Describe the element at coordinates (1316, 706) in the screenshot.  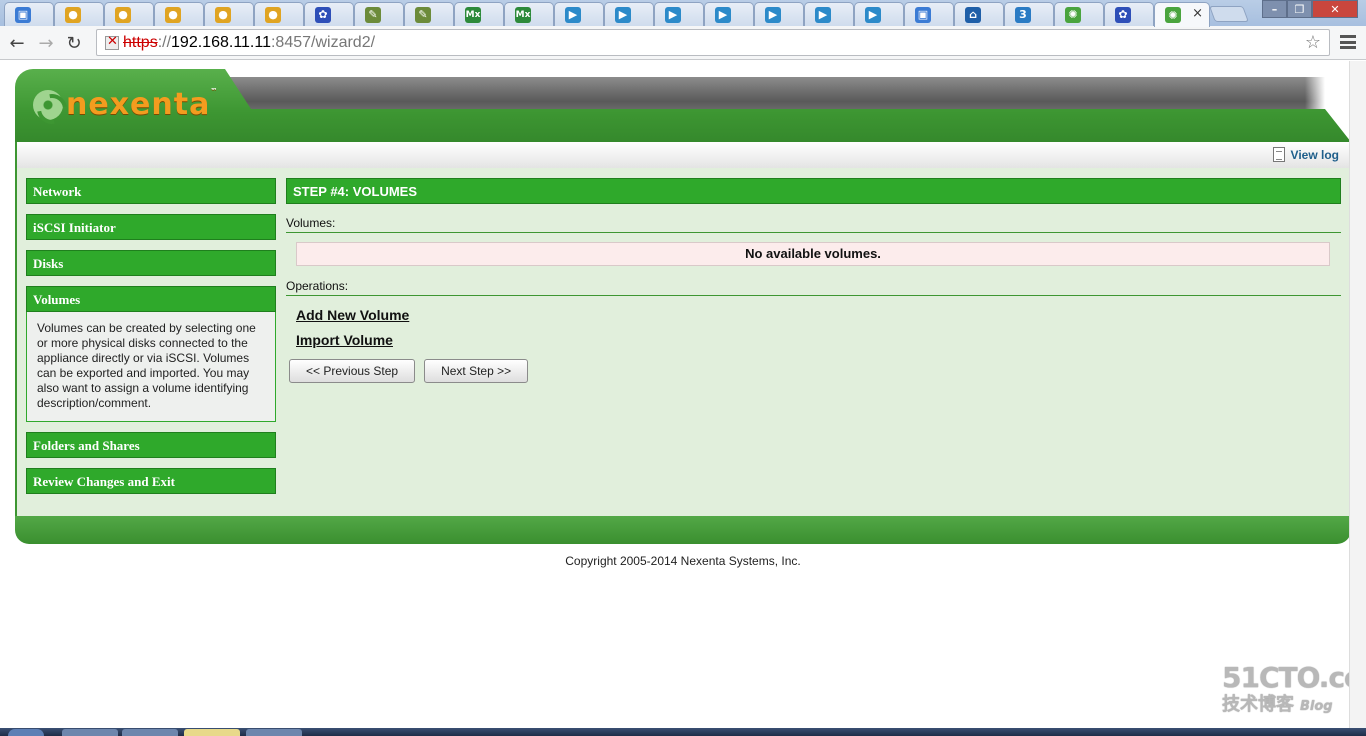
I see `watermark-blog: Blog` at that location.